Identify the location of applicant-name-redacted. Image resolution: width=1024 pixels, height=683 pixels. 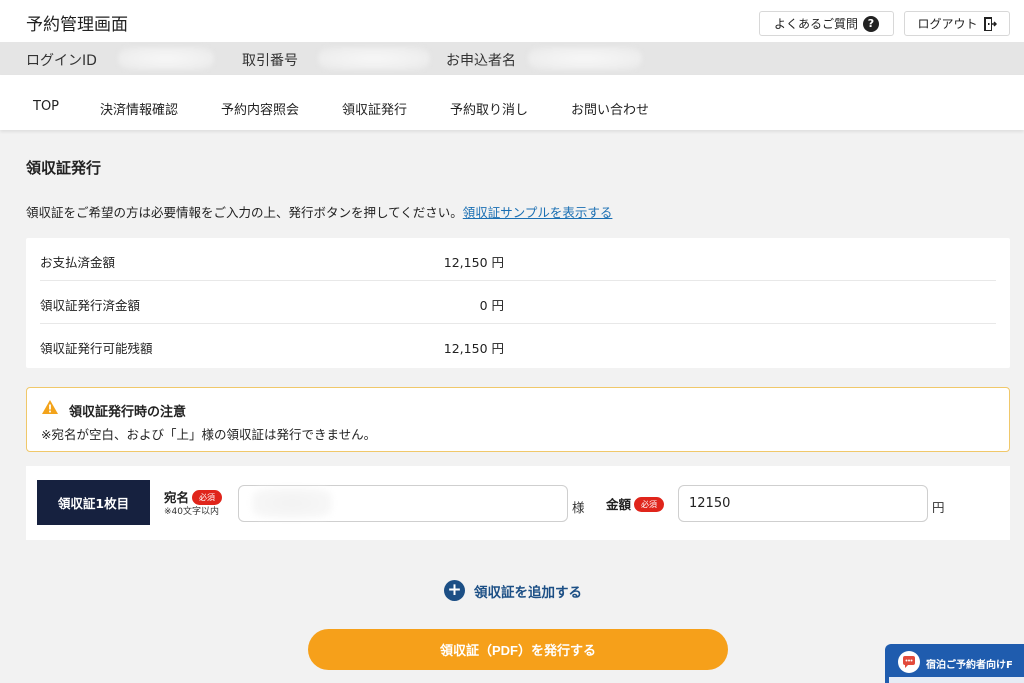
(585, 58).